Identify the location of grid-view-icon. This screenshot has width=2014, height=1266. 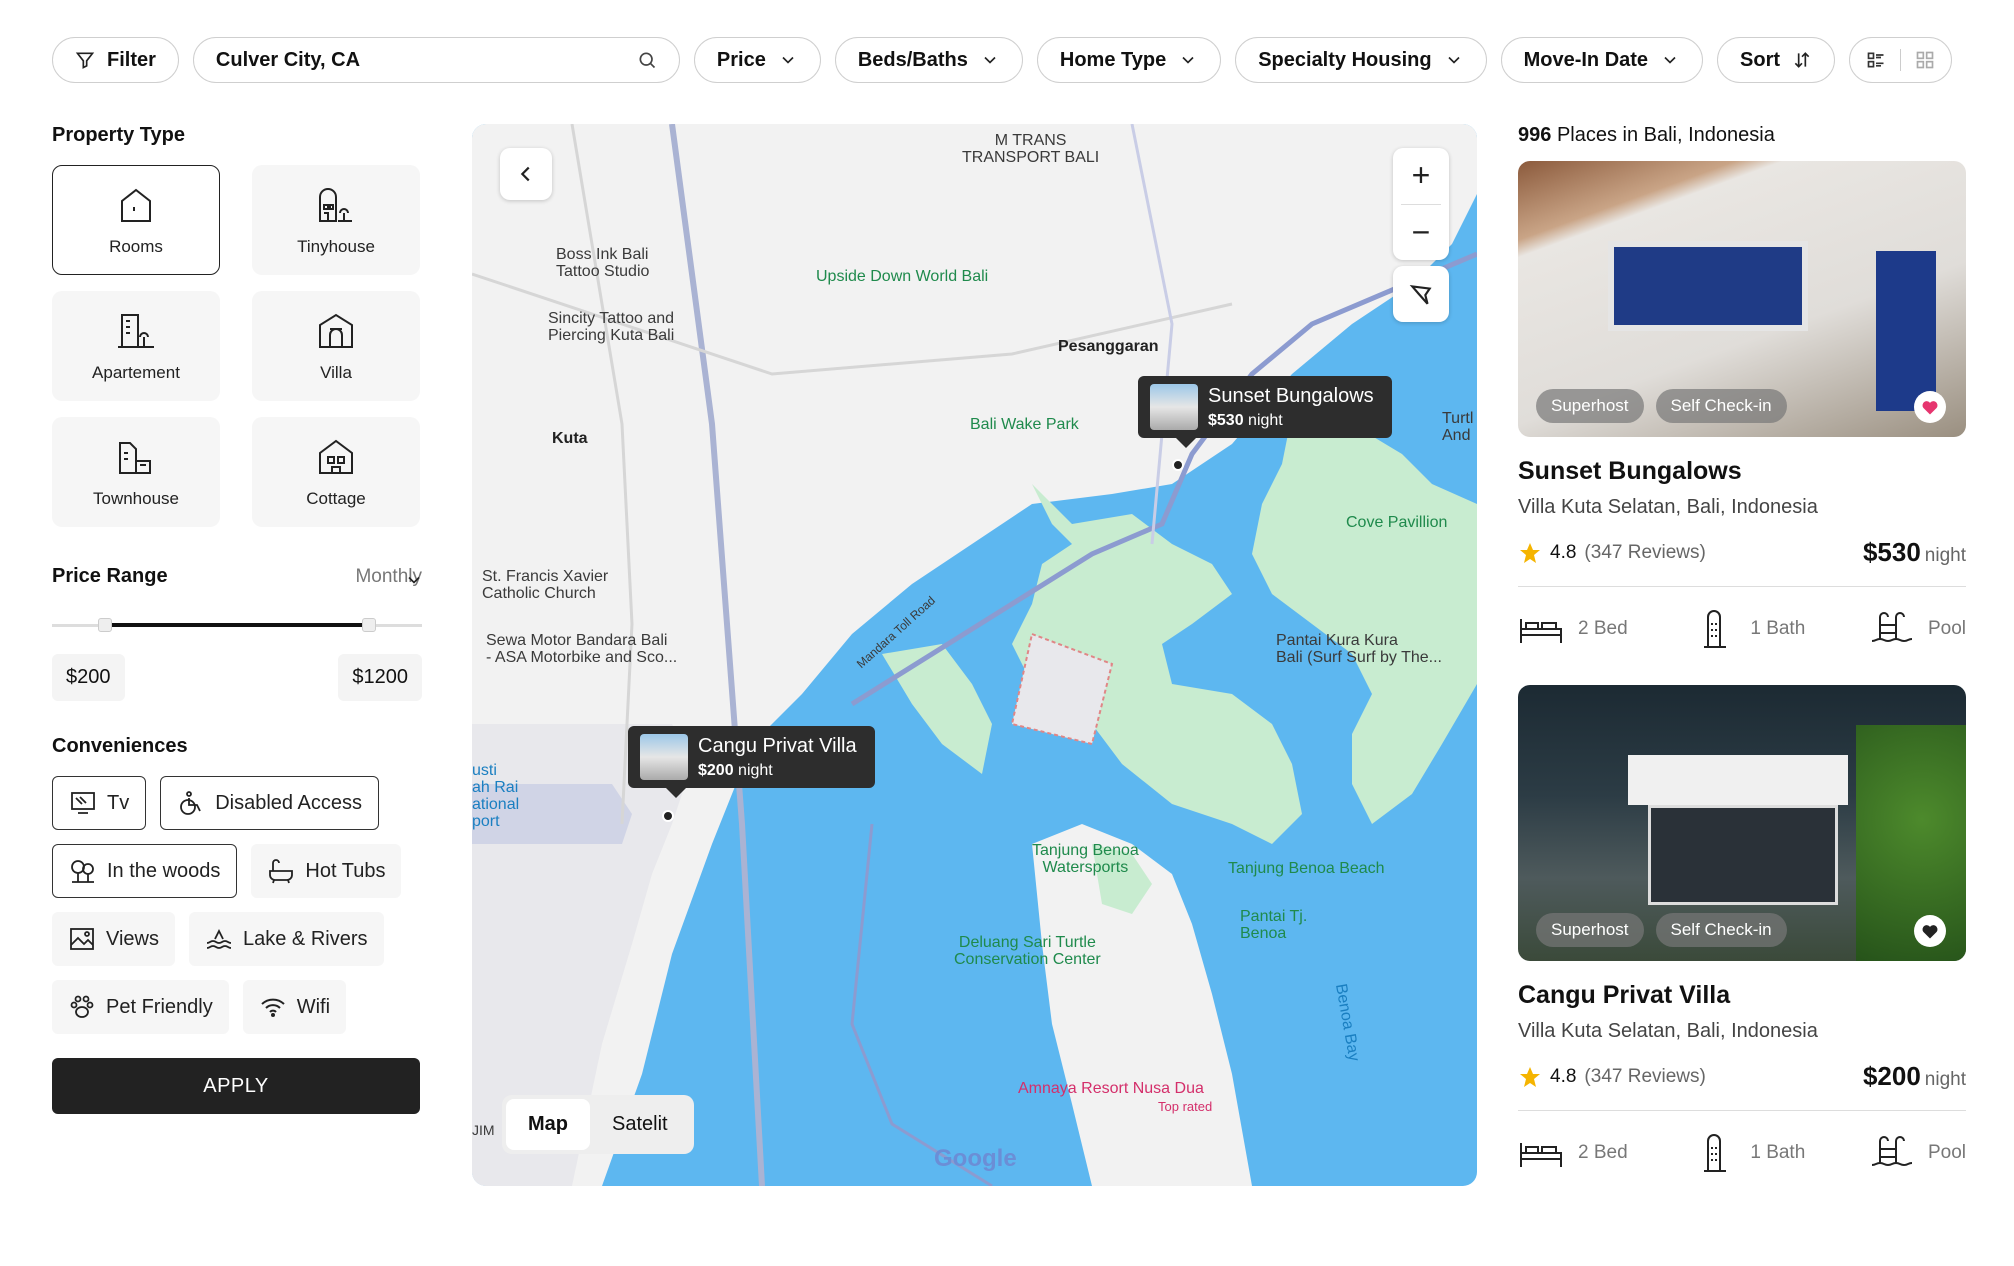
(1925, 60).